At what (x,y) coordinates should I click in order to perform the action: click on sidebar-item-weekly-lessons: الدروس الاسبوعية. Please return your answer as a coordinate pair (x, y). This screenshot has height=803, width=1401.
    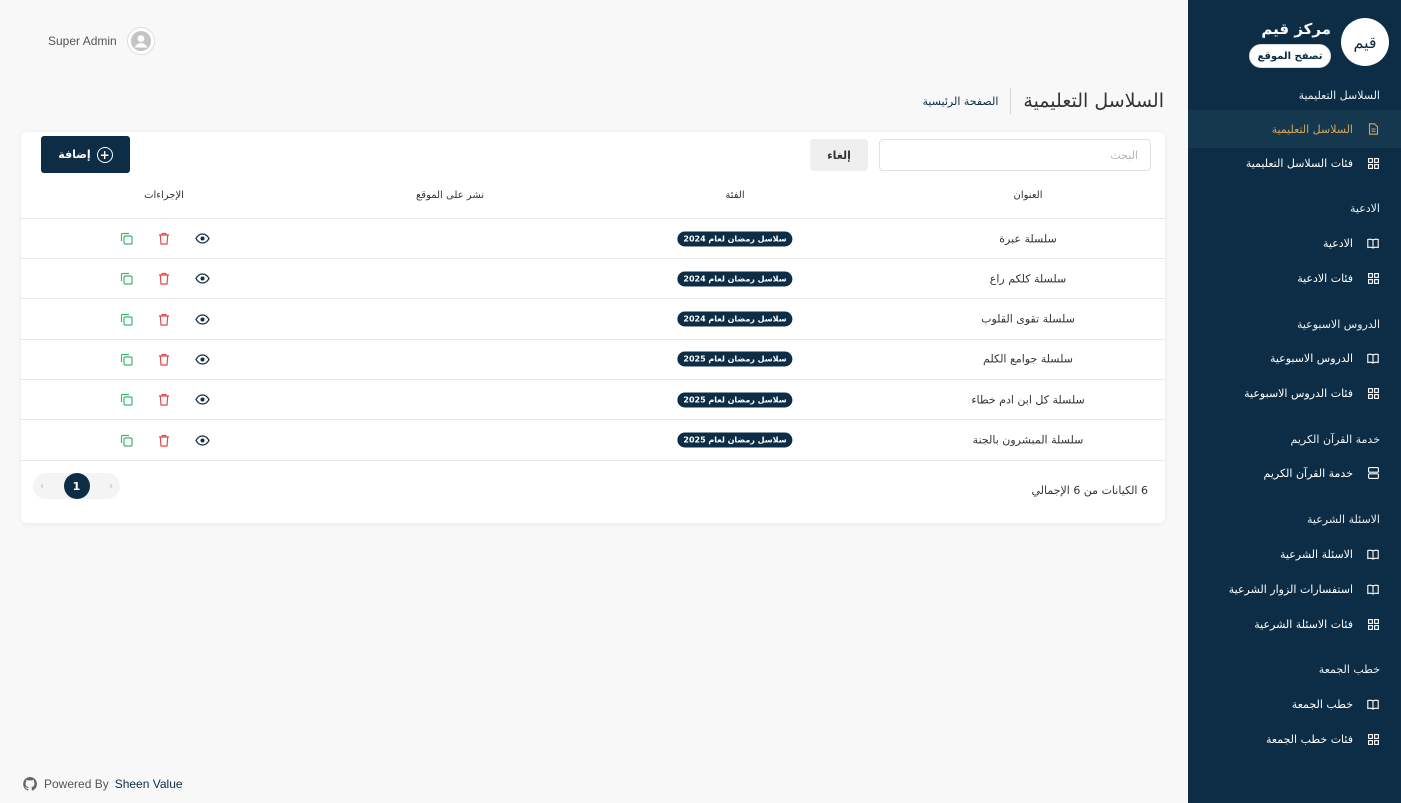
    Looking at the image, I should click on (1294, 358).